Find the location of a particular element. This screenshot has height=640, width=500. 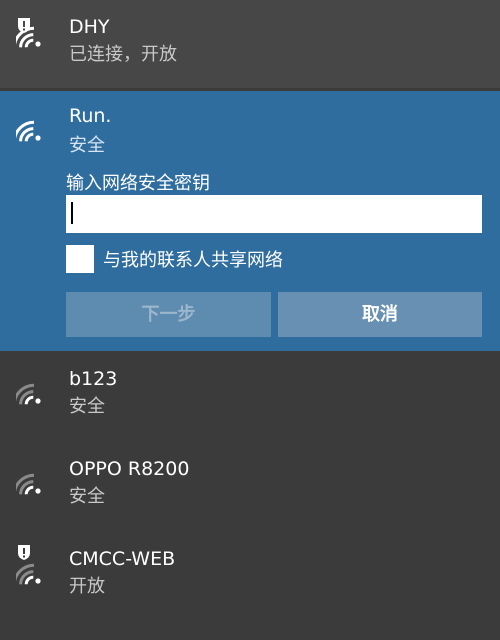

network-ssid: DHY is located at coordinates (89, 27).